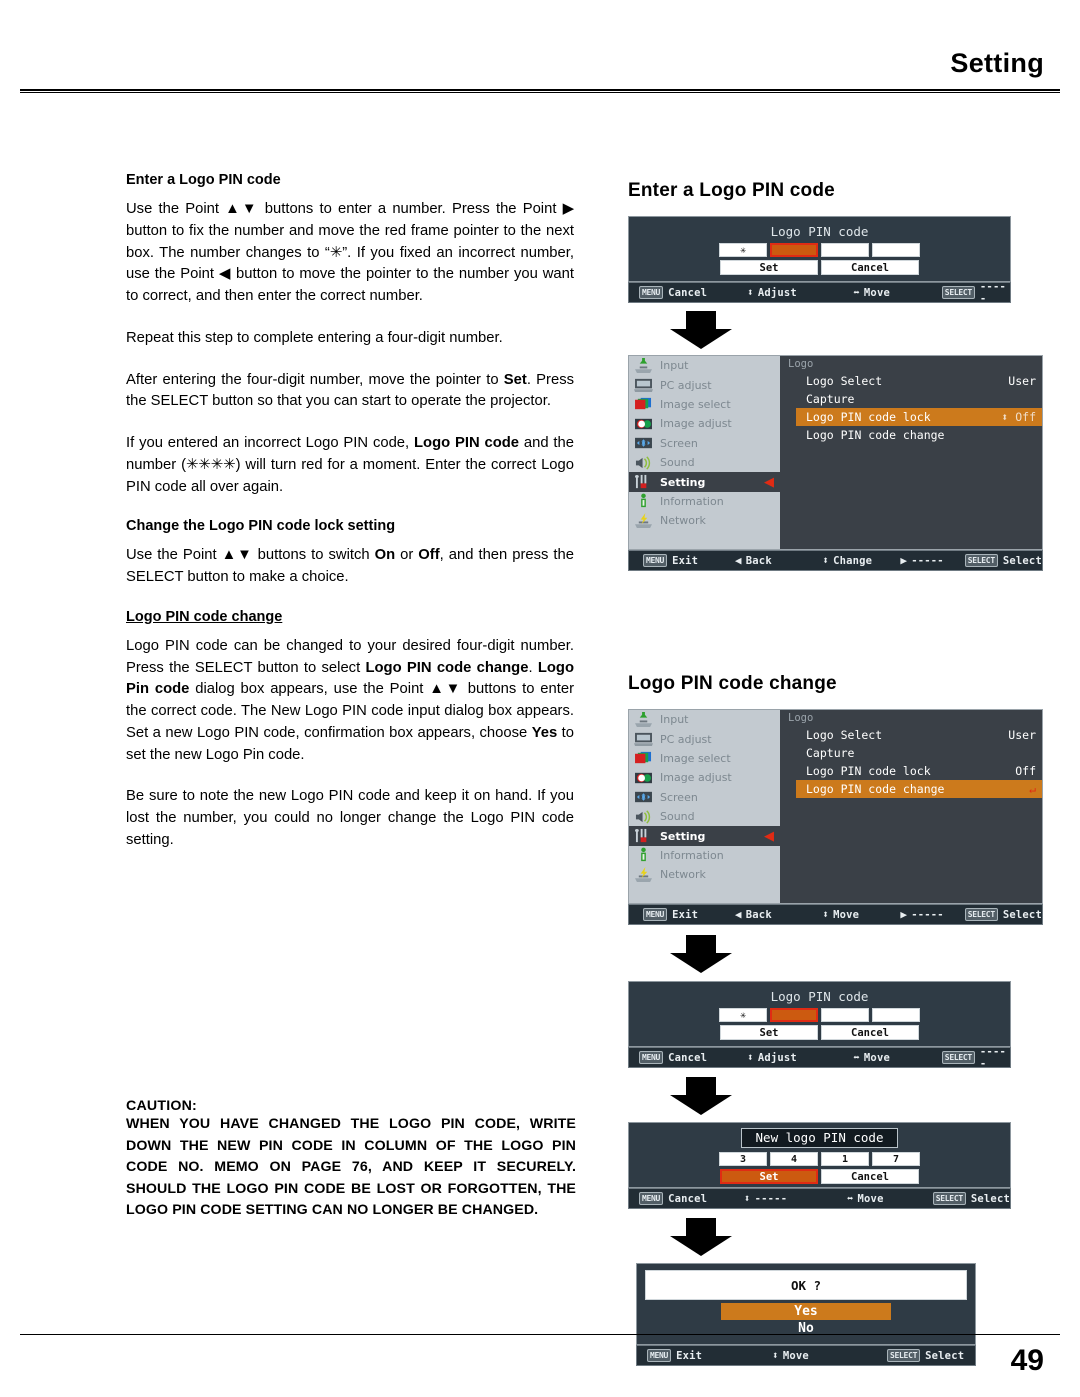 The image size is (1080, 1397). I want to click on hint-menu-label: Cancel, so click(688, 292).